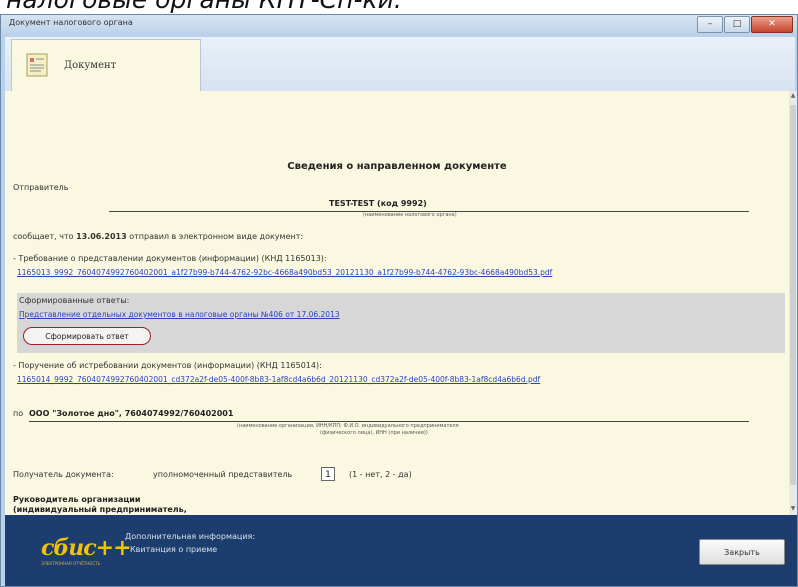 This screenshot has width=798, height=587. Describe the element at coordinates (378, 203) in the screenshot. I see `sender-name: TEST-TEST (код 9992)` at that location.